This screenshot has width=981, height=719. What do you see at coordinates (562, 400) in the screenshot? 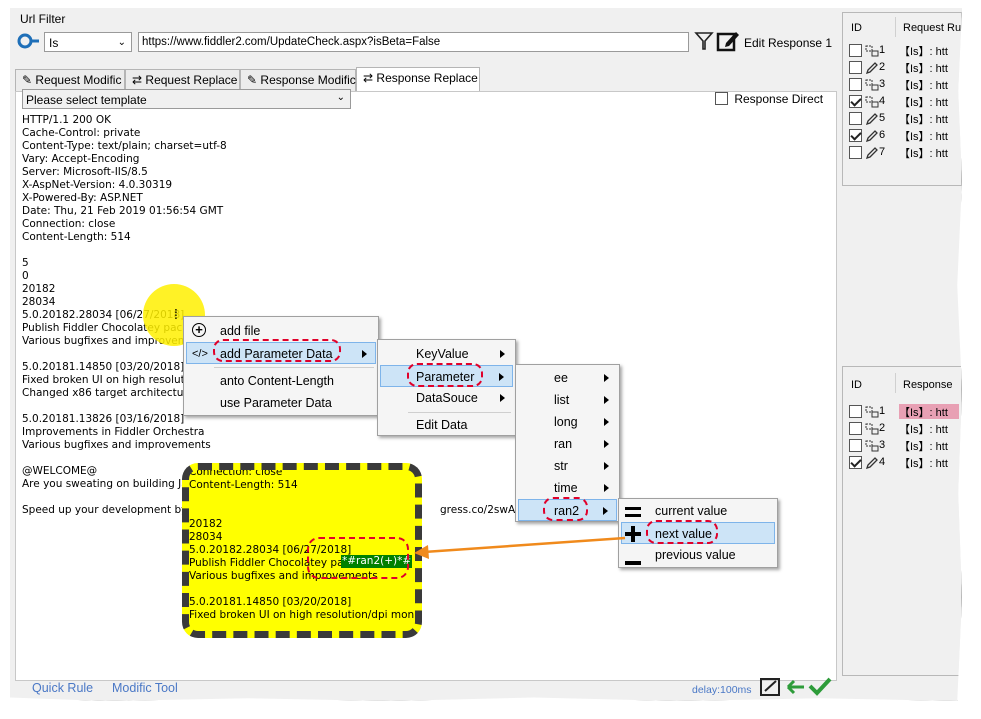
I see `menu-item-label: list` at bounding box center [562, 400].